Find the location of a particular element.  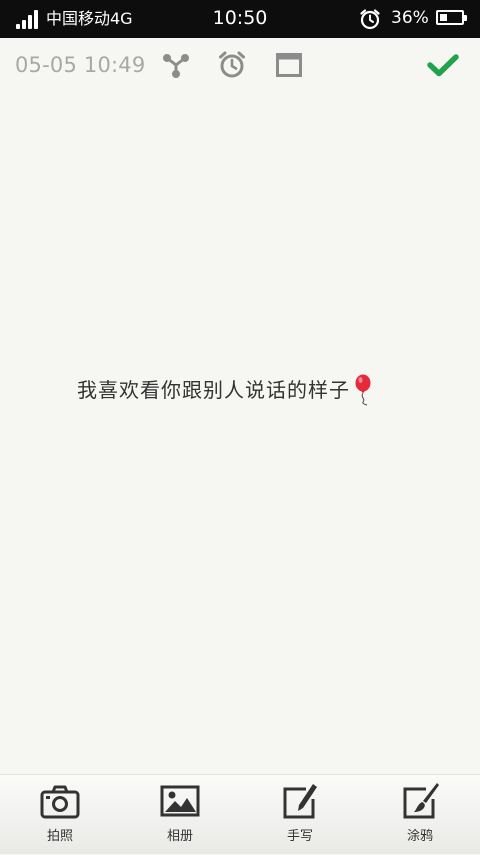

note-text: 我喜欢看你跟别人说话的样子 is located at coordinates (213, 390).